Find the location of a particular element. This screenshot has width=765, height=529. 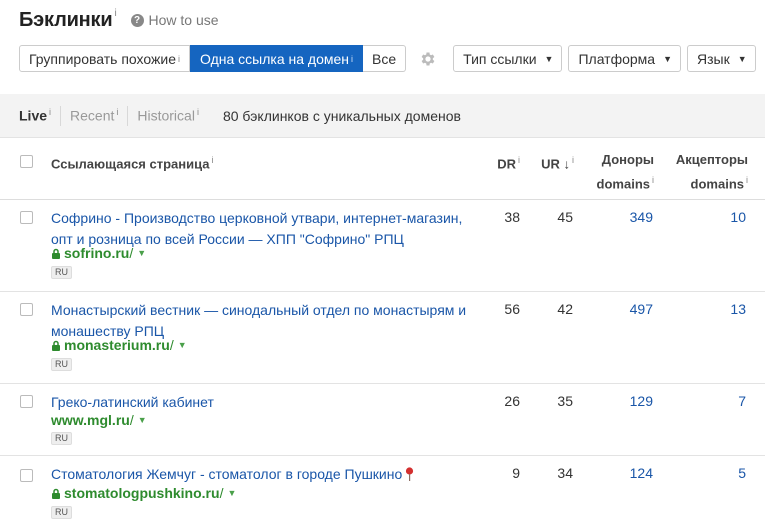

dr-value: 9 is located at coordinates (516, 473).